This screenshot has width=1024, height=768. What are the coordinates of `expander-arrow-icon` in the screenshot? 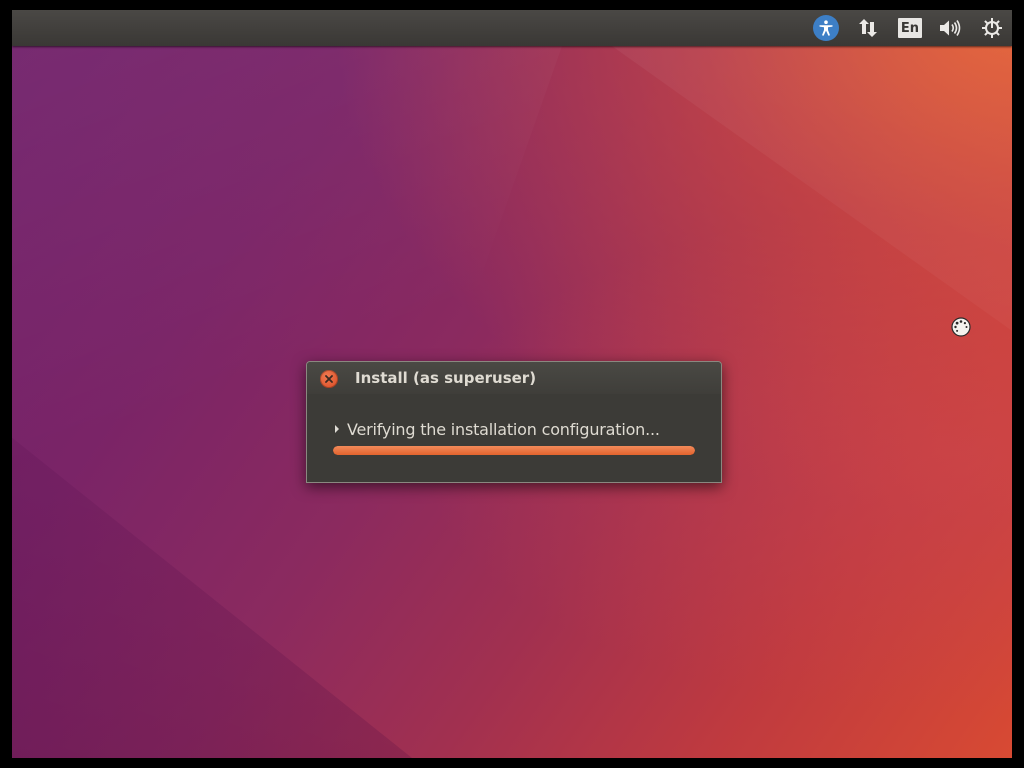 It's located at (337, 429).